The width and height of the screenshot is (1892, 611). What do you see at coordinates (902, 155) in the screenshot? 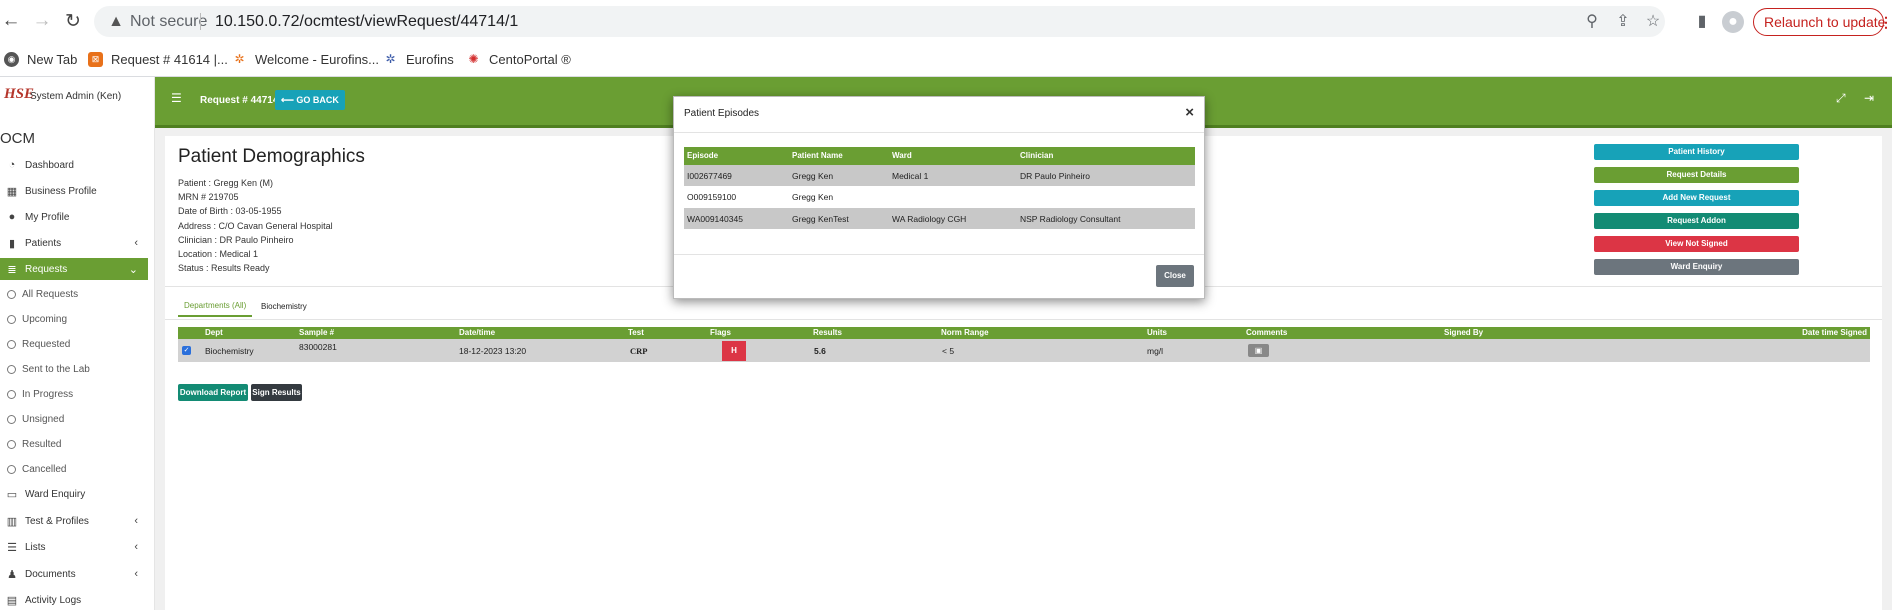
I see `column-header-ward: Ward` at bounding box center [902, 155].